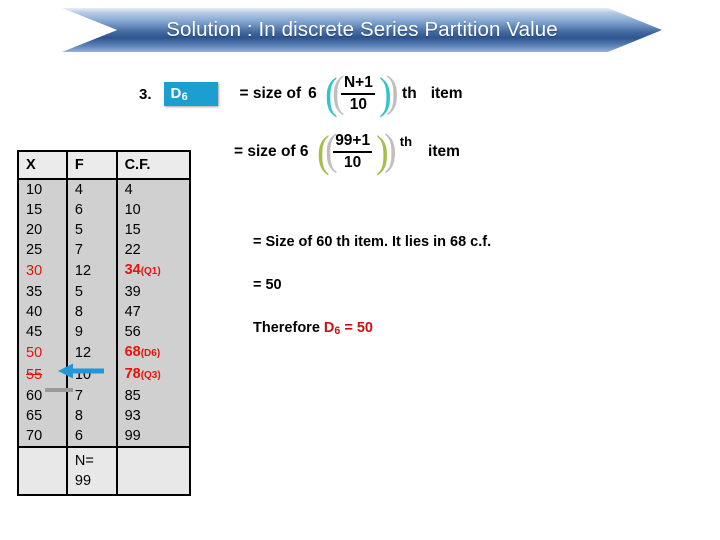 This screenshot has width=720, height=540. Describe the element at coordinates (356, 328) in the screenshot. I see `note-conclusion-value: = 50` at that location.